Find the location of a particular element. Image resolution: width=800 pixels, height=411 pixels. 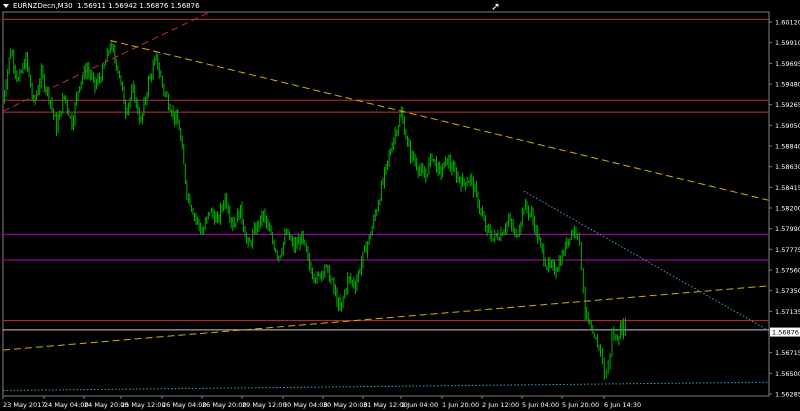

price-tick-label: 1.57135 is located at coordinates (787, 312).